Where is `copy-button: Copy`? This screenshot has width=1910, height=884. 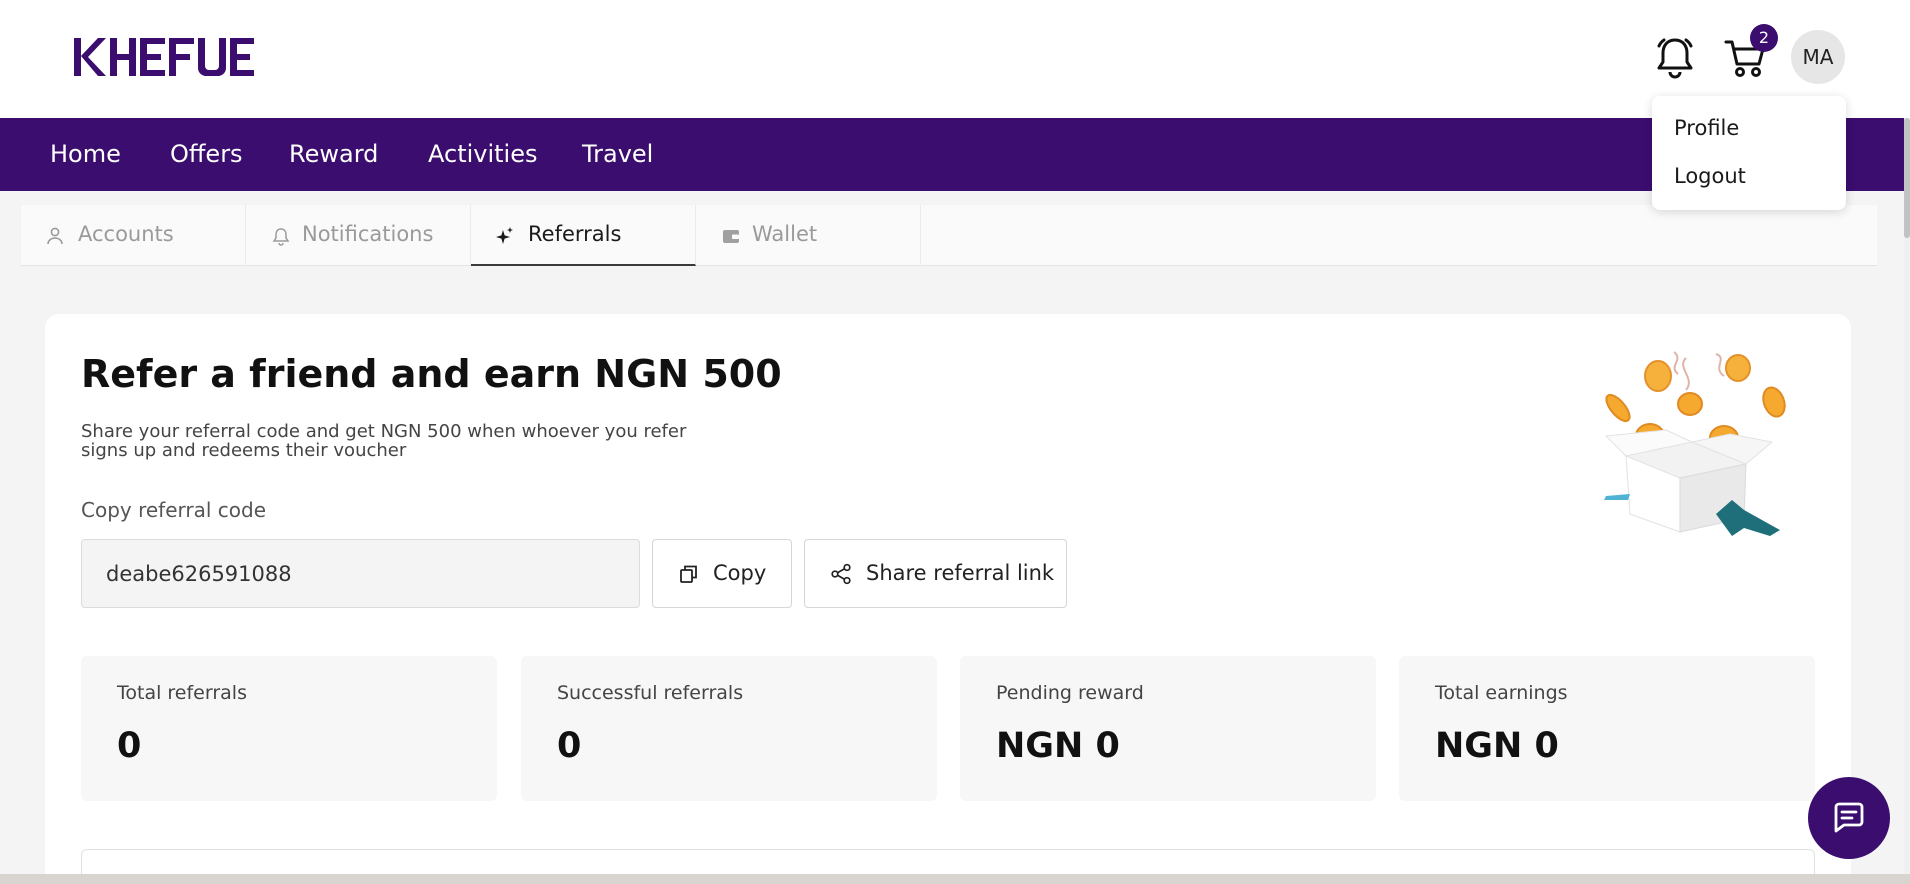 copy-button: Copy is located at coordinates (722, 573).